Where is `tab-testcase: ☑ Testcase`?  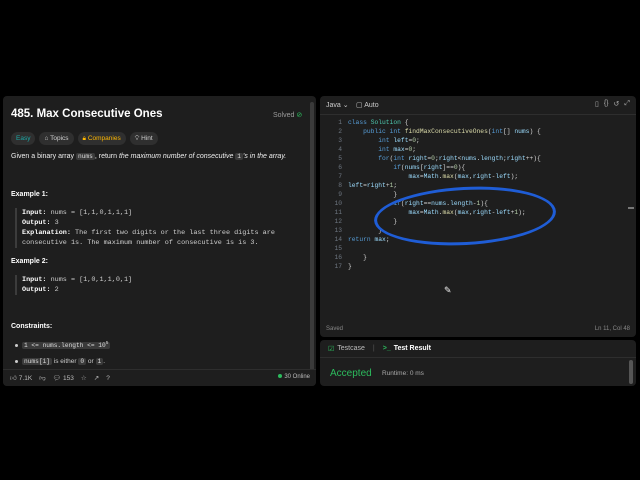
tab-testcase: ☑ Testcase is located at coordinates (346, 349).